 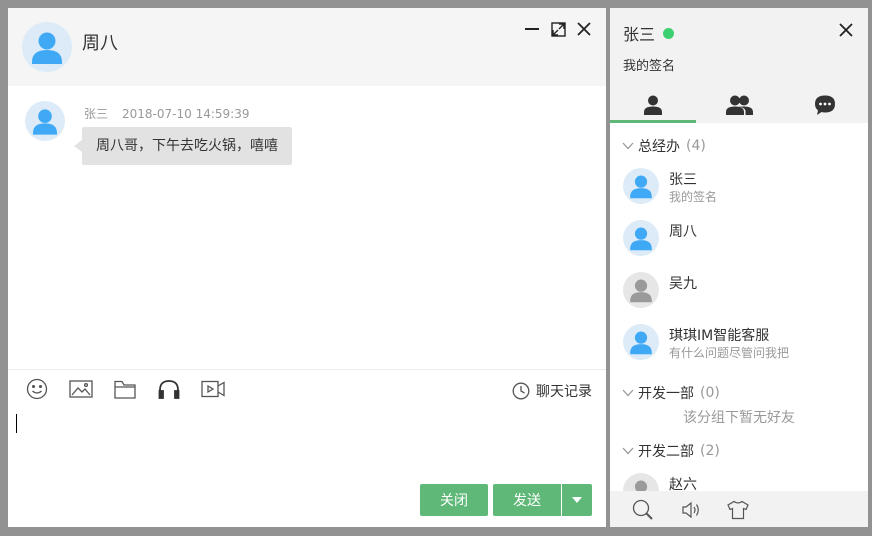 What do you see at coordinates (96, 114) in the screenshot?
I see `message-sender: 张三` at bounding box center [96, 114].